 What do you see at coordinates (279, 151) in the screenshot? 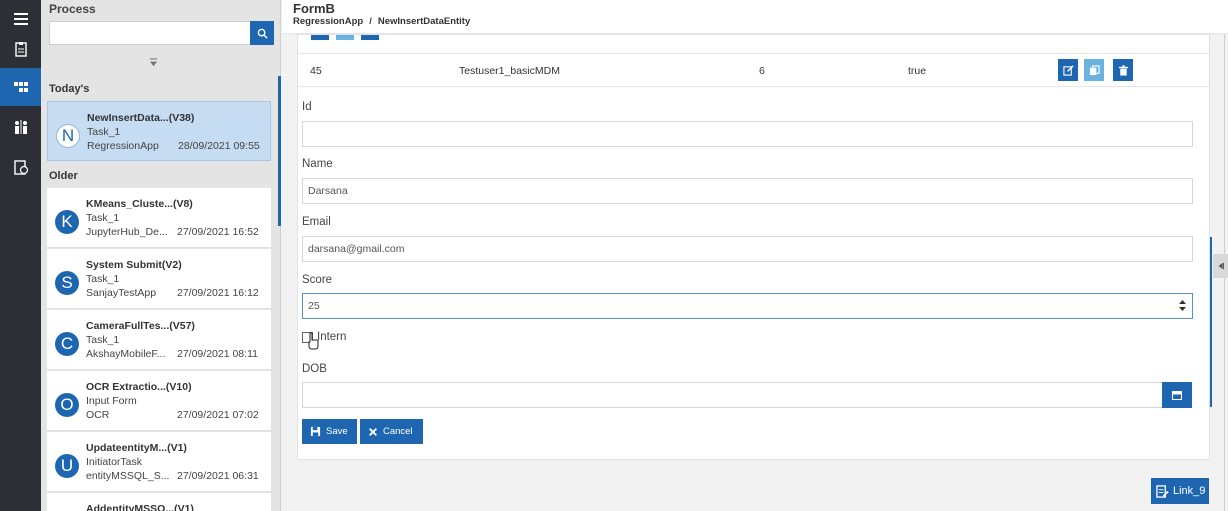
I see `process-scrollbar` at bounding box center [279, 151].